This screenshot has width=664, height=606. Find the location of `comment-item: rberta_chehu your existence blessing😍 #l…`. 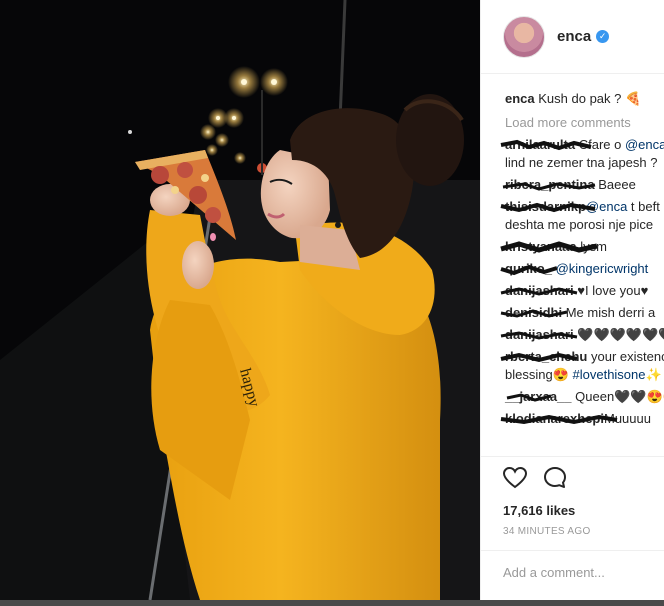

comment-item: rberta_chehu your existence blessing😍 #l… is located at coordinates (582, 366).